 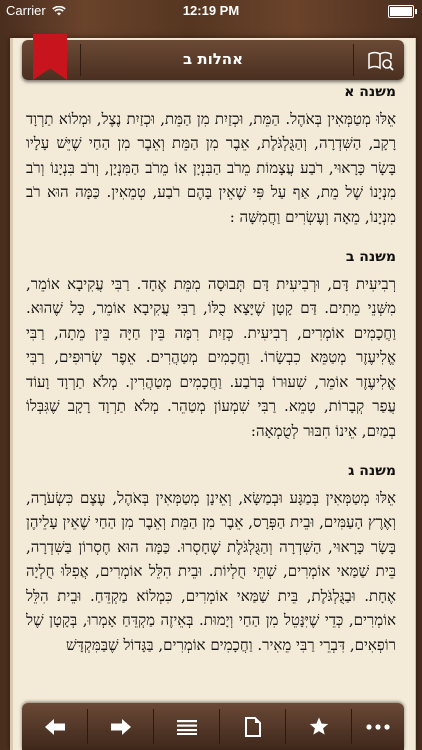 I want to click on page-view-button, so click(x=252, y=726).